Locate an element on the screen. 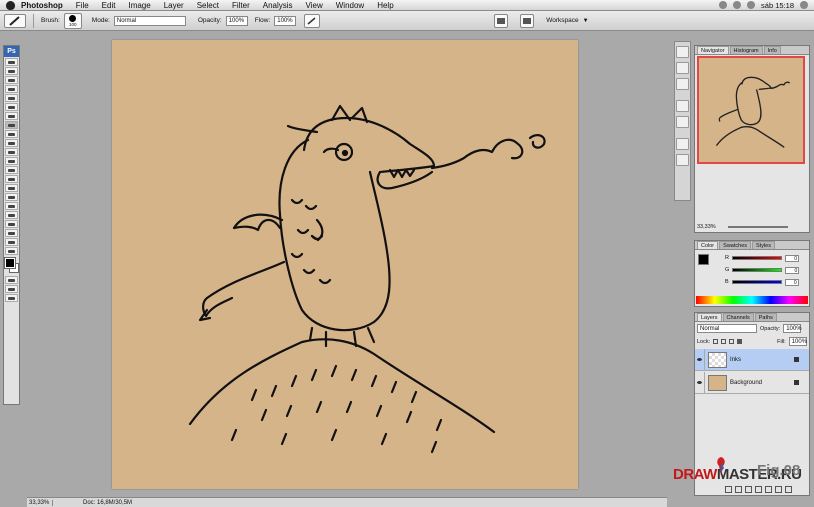  path-select-tool-icon is located at coordinates (11, 206).